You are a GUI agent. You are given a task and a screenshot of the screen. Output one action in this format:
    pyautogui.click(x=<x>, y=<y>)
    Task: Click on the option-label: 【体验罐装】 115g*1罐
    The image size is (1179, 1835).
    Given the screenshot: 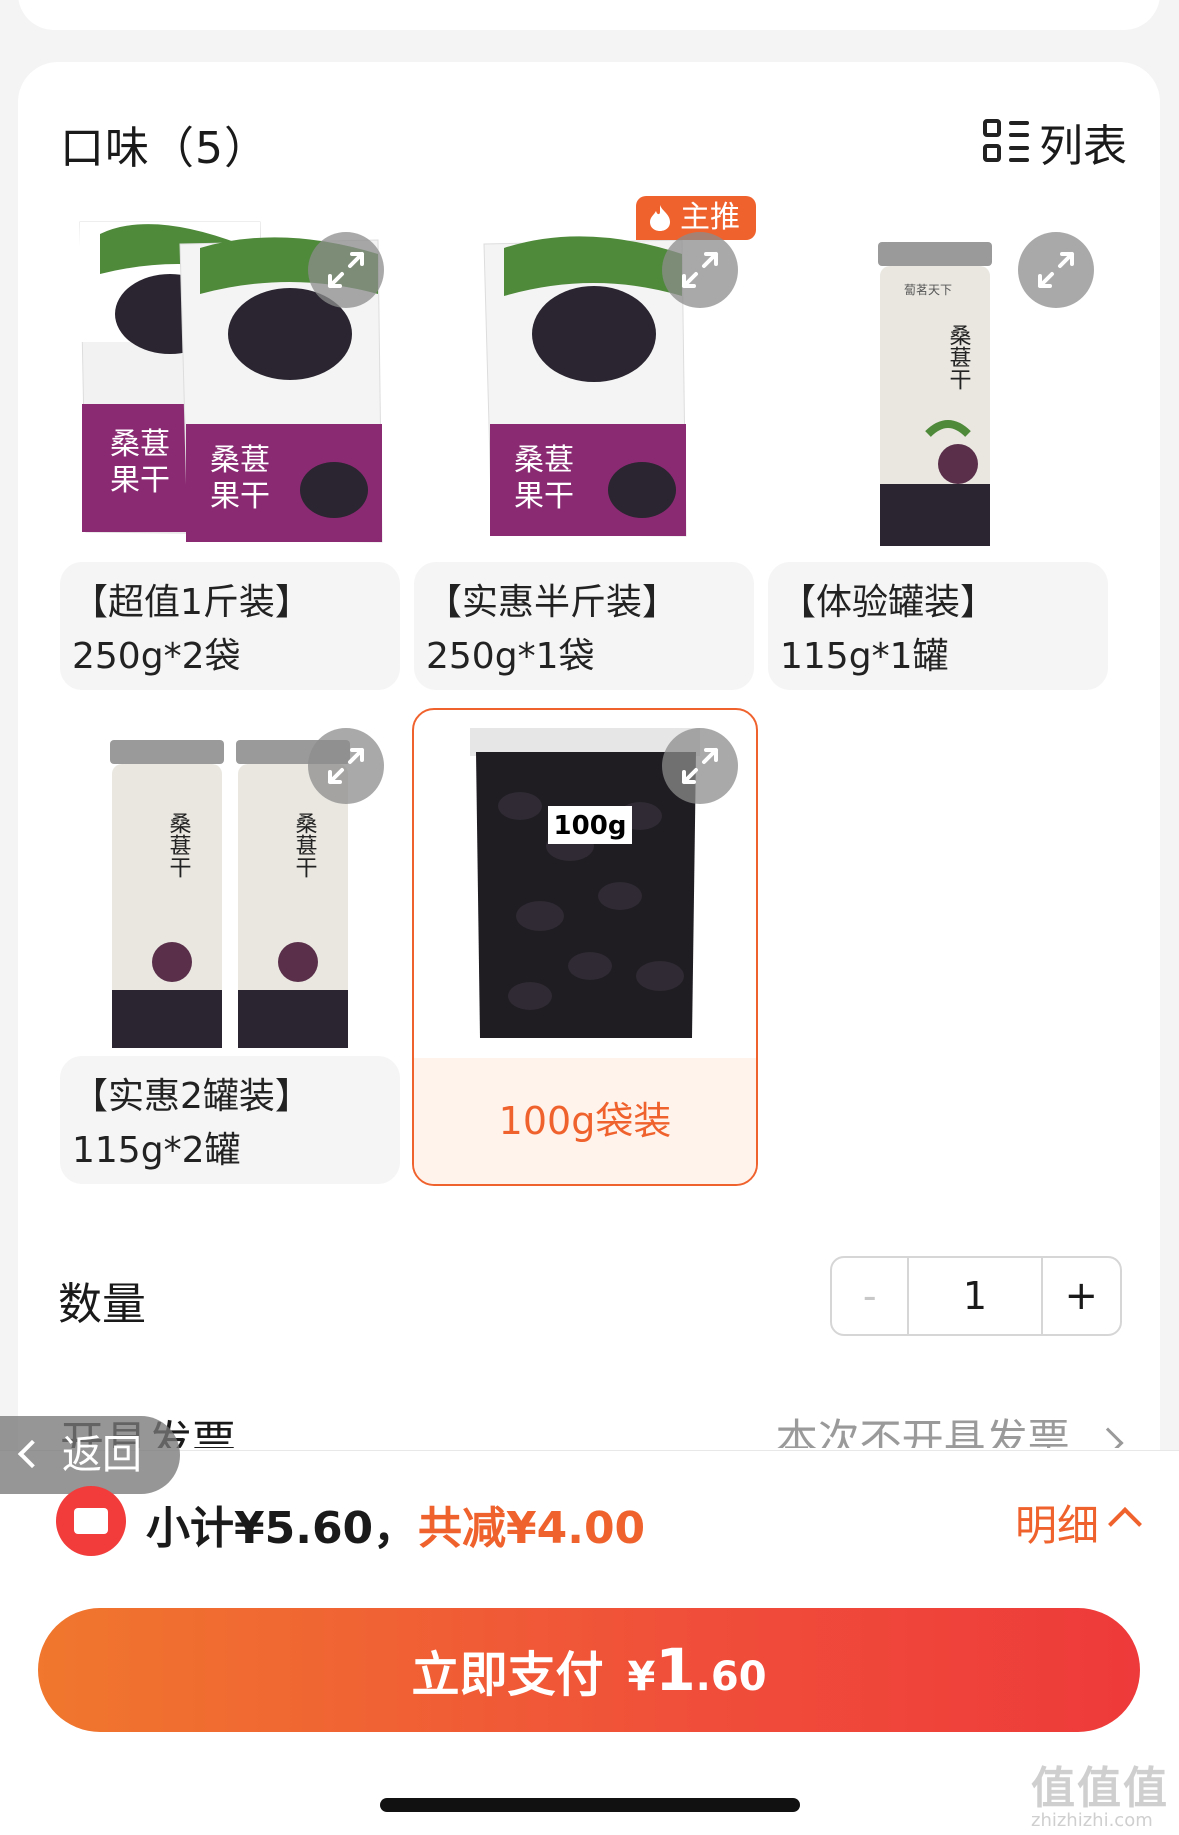 What is the action you would take?
    pyautogui.click(x=938, y=626)
    